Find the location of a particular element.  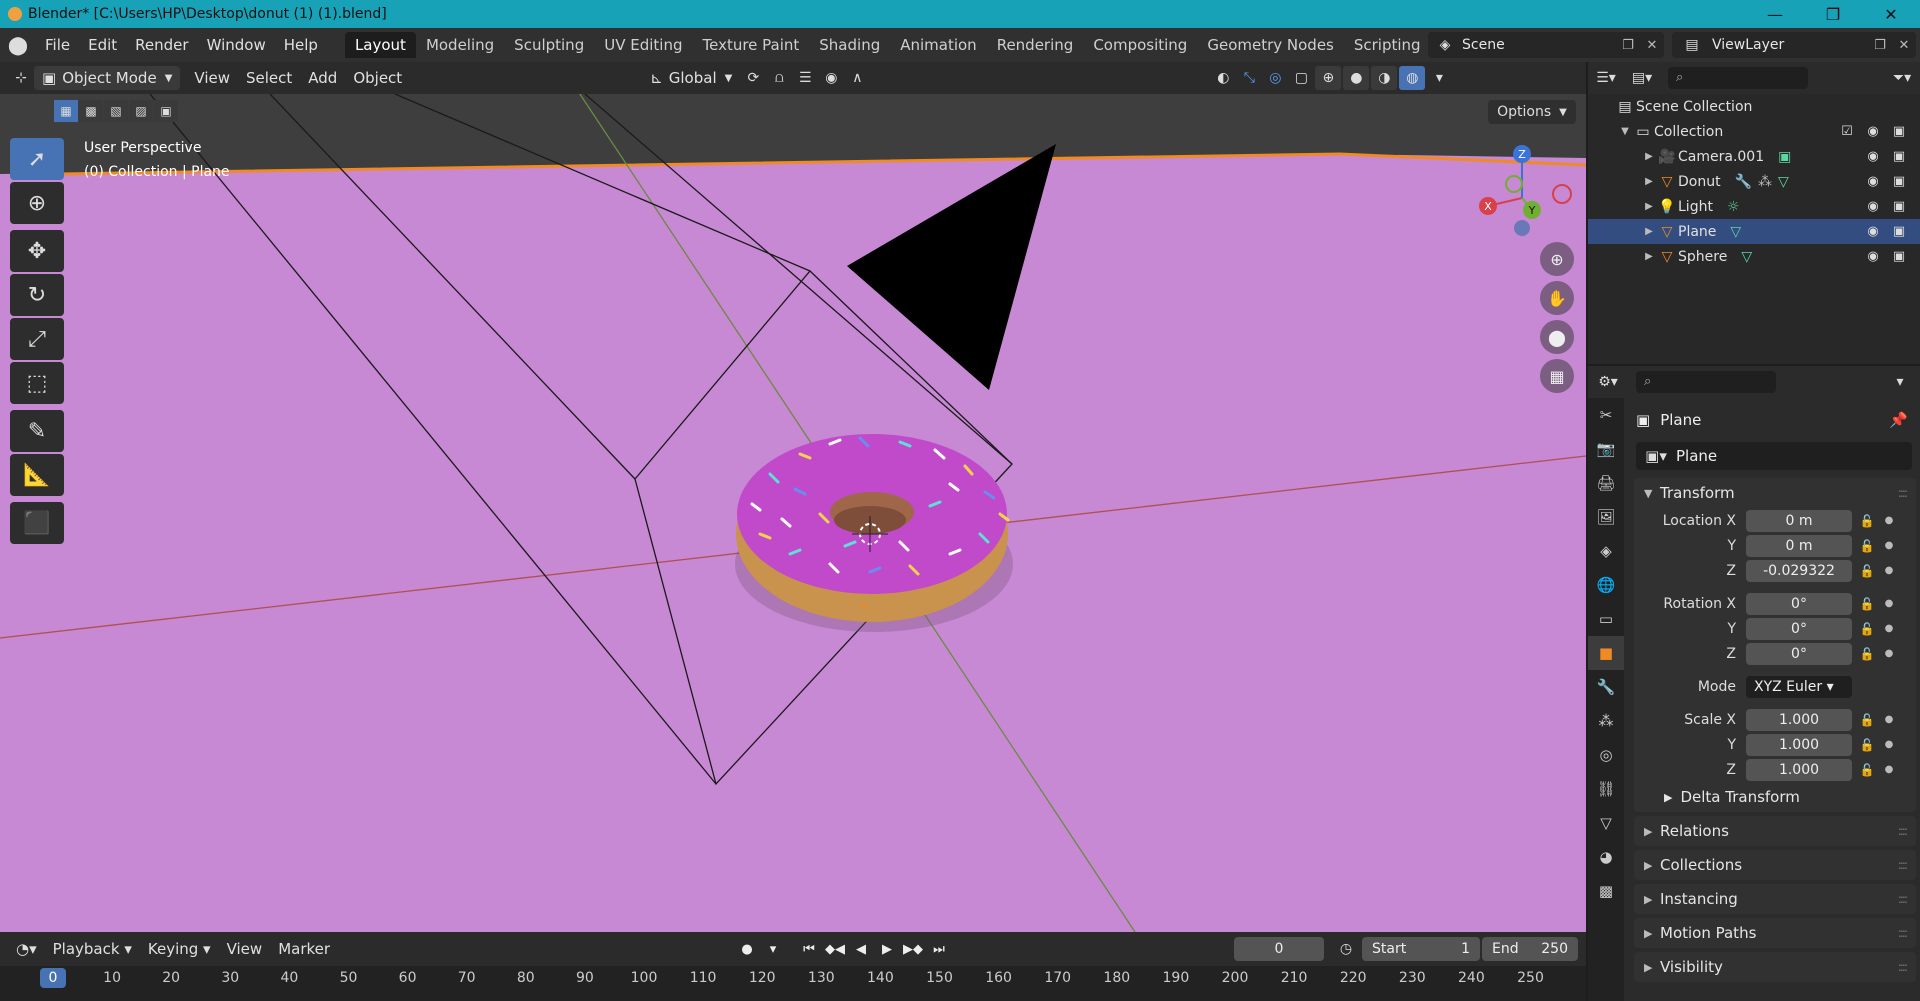

scene-selector: ◈ Scene ❐ ✕ is located at coordinates (1546, 45).